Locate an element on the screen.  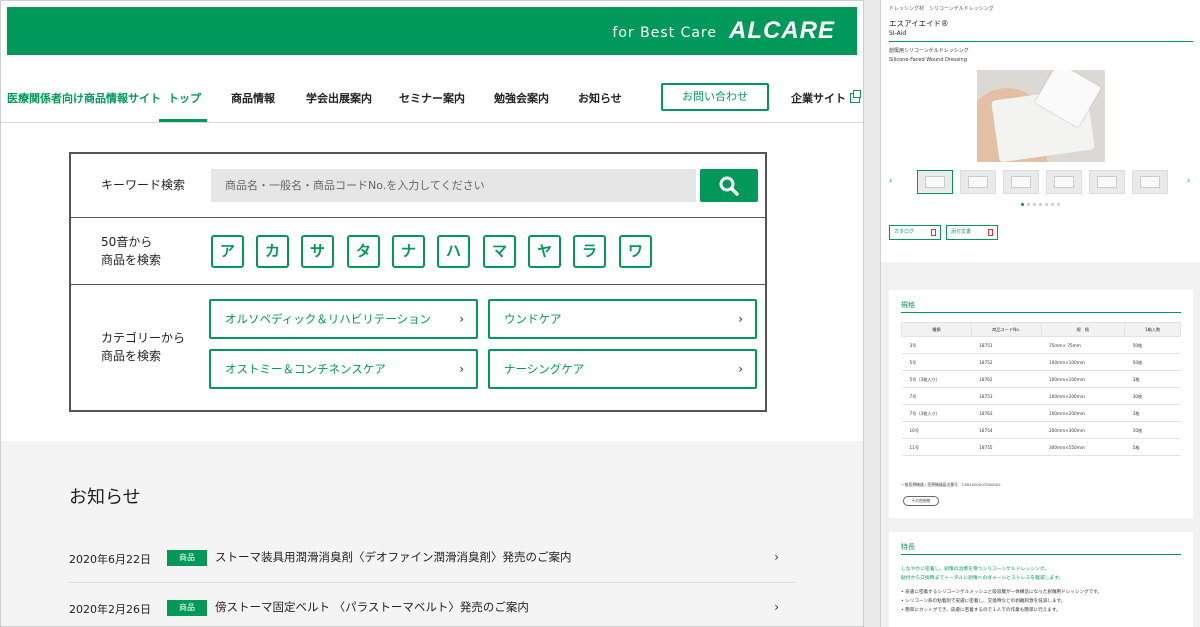
news-title: 傍ストーマ固定ベルト 〈パラストーマベルト〉発売のご案内 is located at coordinates (372, 607).